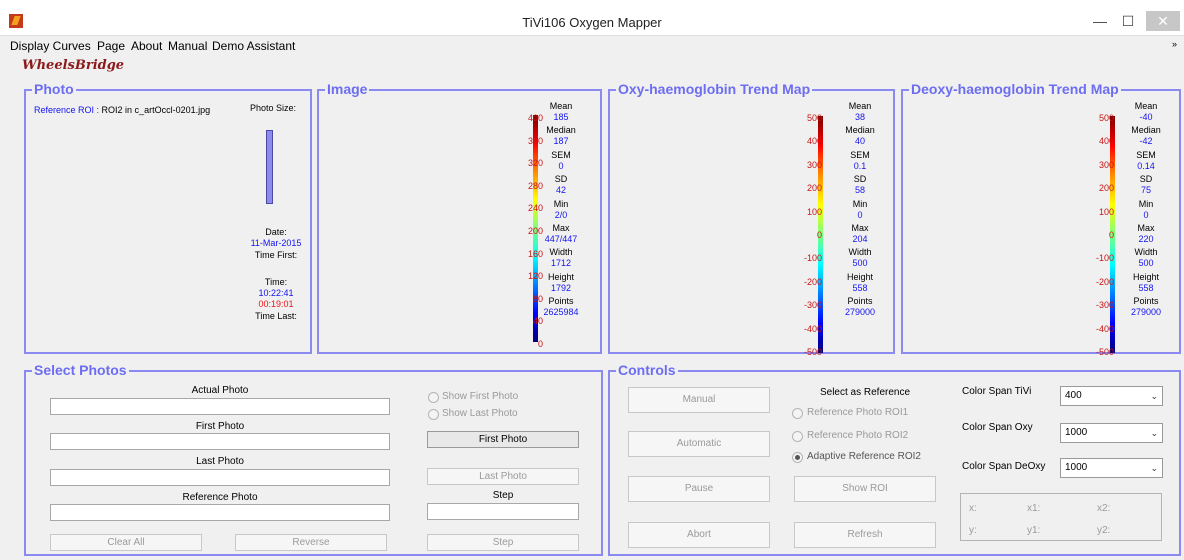 This screenshot has width=1184, height=560. Describe the element at coordinates (253, 46) in the screenshot. I see `menu-demo-assistant: Demo Assistant` at that location.